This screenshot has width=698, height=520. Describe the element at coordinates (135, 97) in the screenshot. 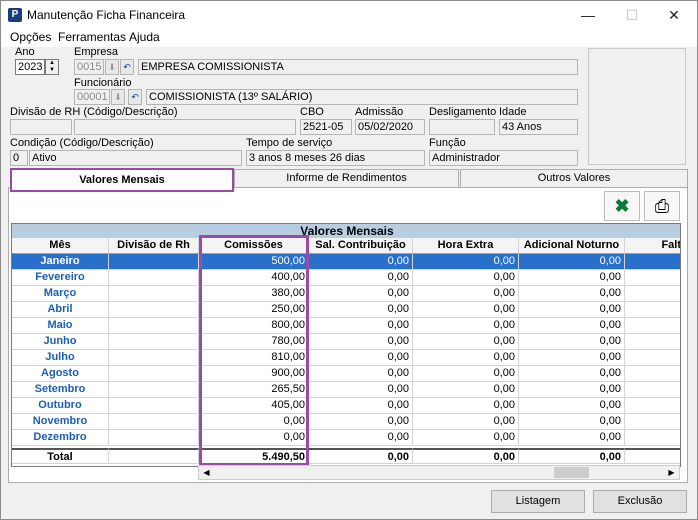

I see `funcionario-undo-icon: ↶` at that location.